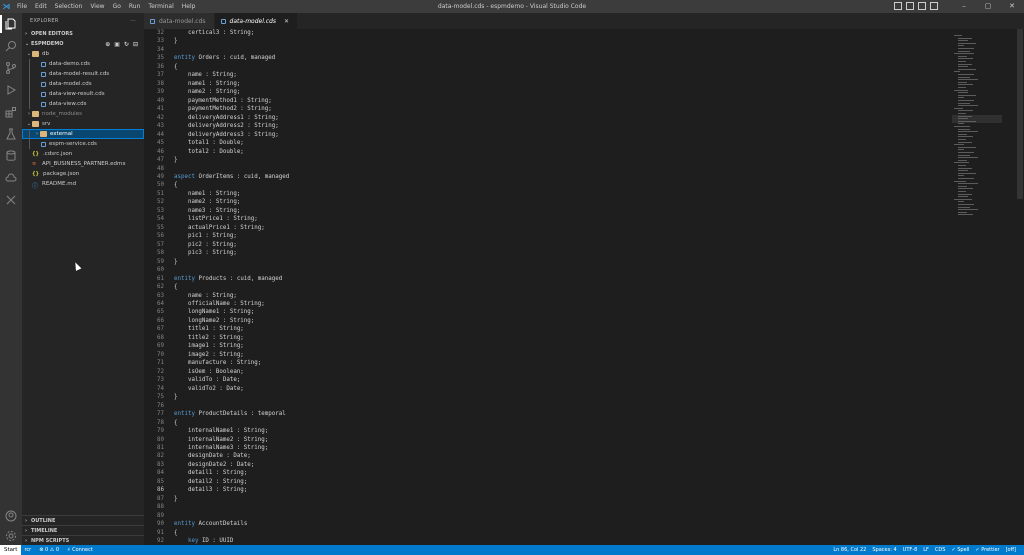 Image resolution: width=1024 pixels, height=555 pixels. I want to click on connect-status: ⚡ Connect, so click(80, 550).